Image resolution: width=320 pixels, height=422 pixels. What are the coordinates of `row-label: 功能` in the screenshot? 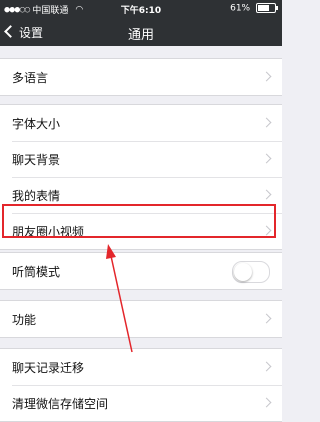 It's located at (24, 320).